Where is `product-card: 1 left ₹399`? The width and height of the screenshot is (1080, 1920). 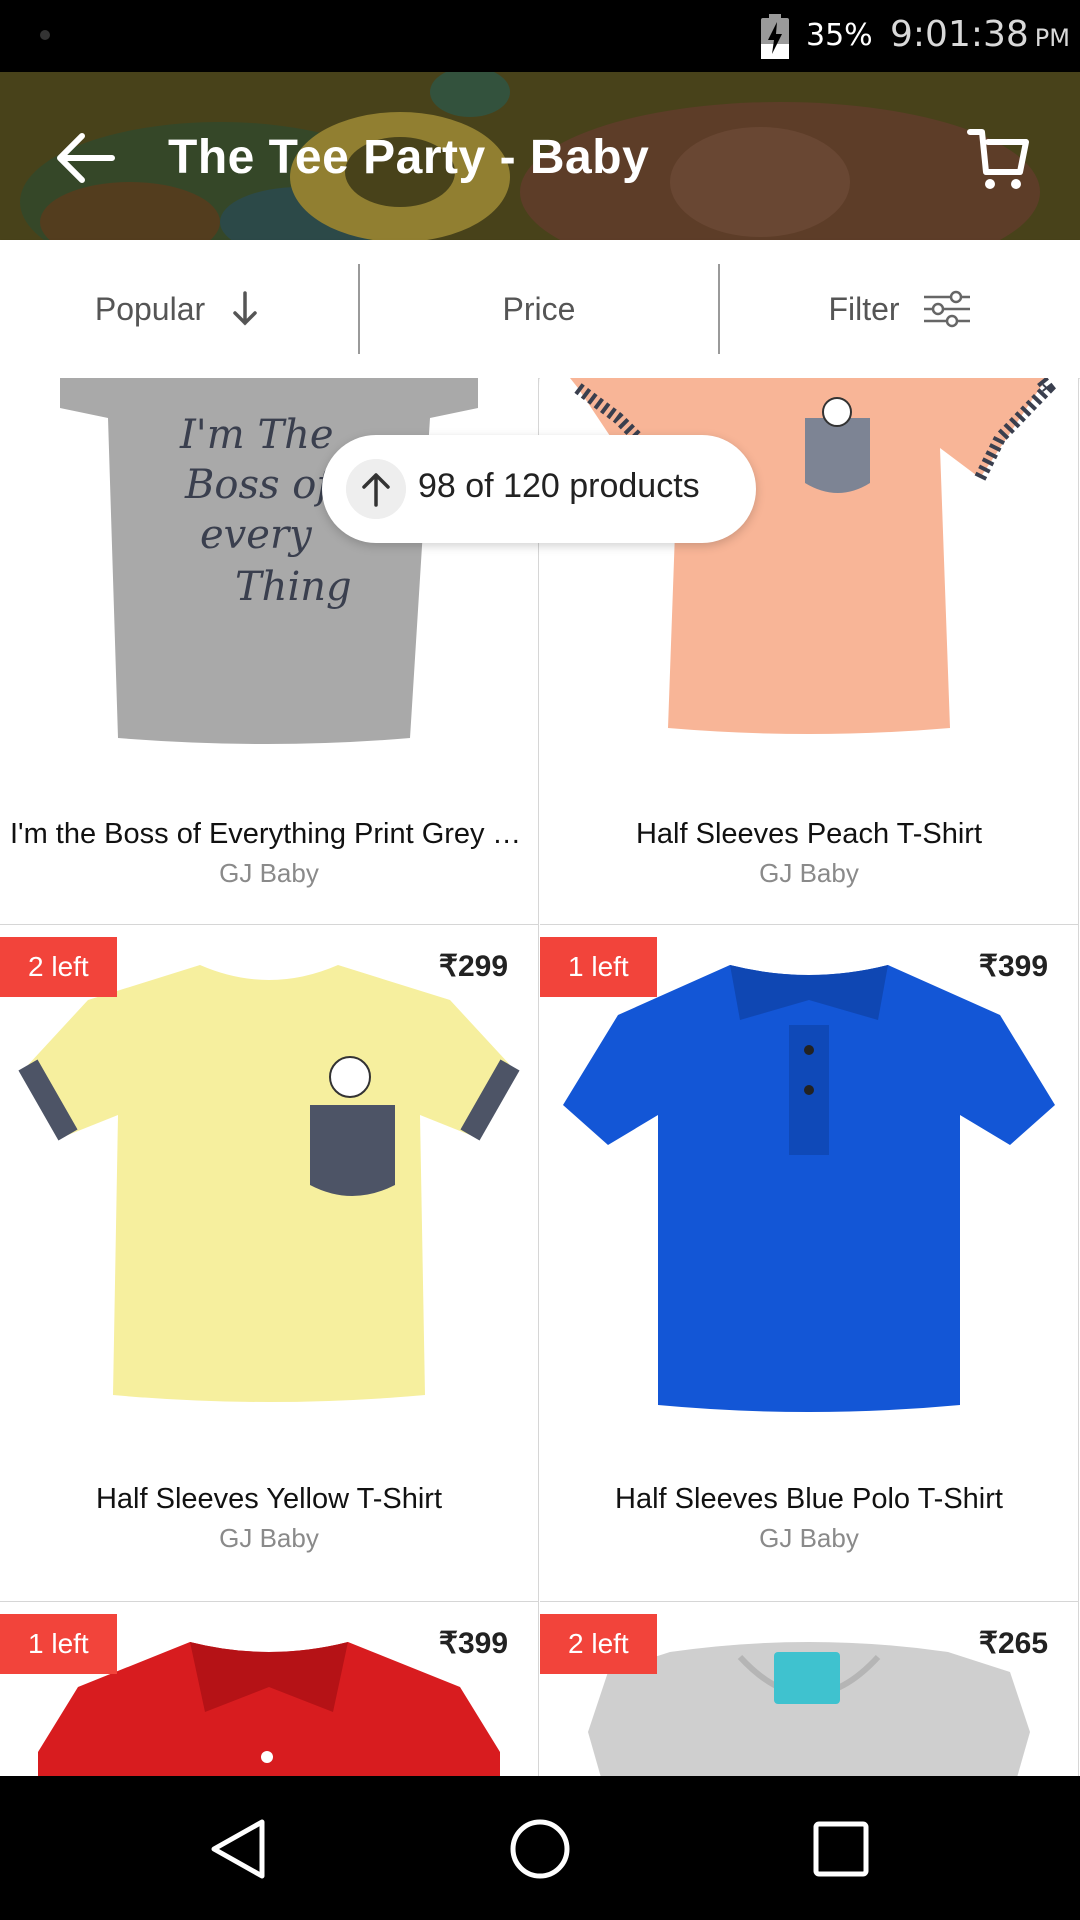
product-card: 1 left ₹399 is located at coordinates (269, 1689).